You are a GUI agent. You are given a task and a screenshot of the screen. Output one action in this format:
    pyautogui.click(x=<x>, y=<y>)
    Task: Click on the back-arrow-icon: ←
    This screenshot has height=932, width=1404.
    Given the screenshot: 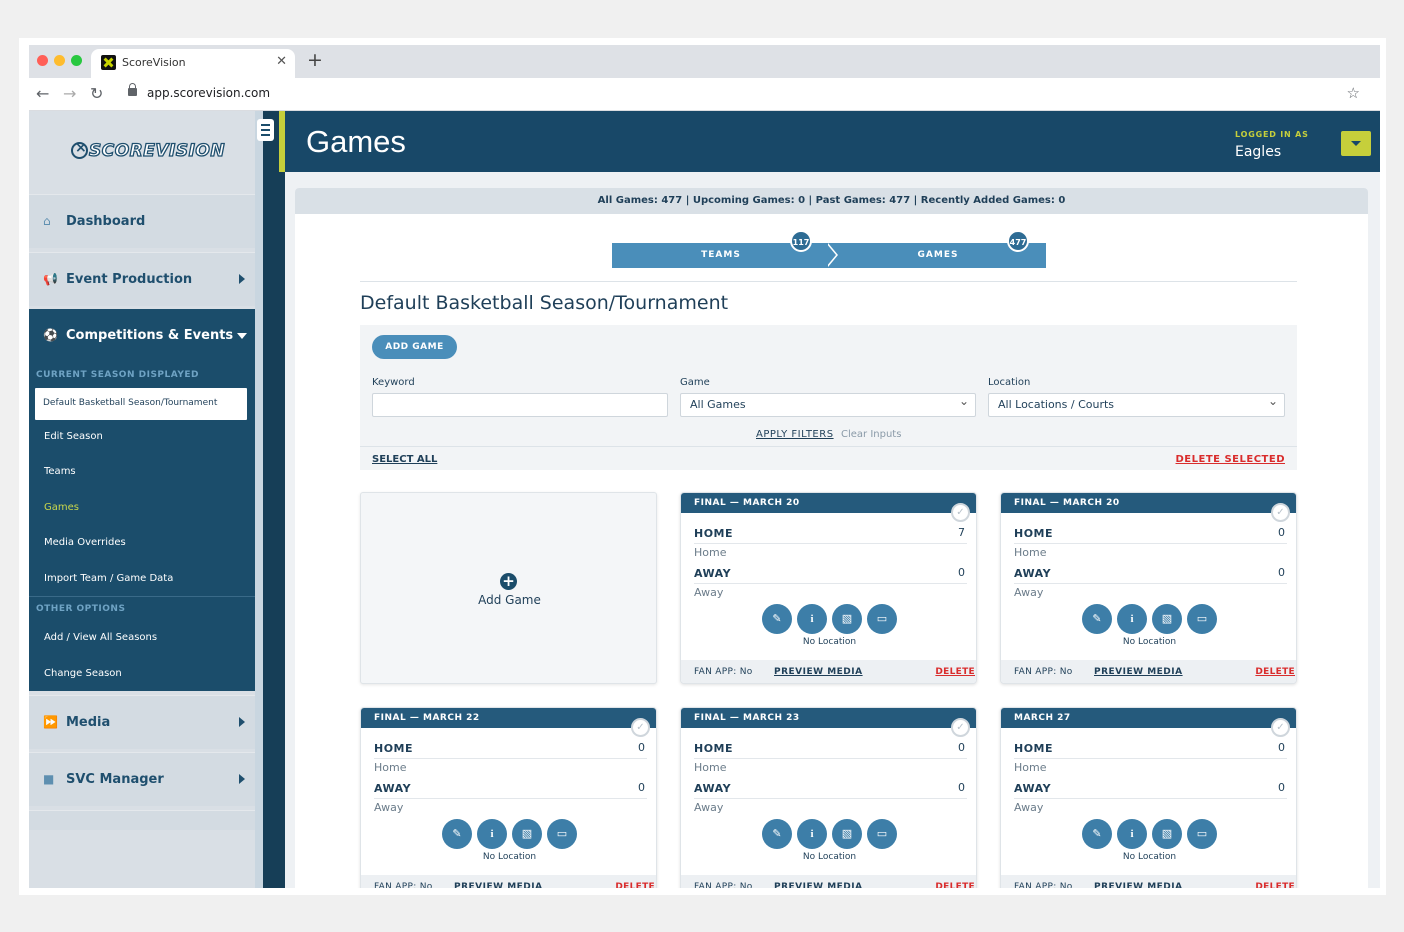 What is the action you would take?
    pyautogui.click(x=42, y=93)
    